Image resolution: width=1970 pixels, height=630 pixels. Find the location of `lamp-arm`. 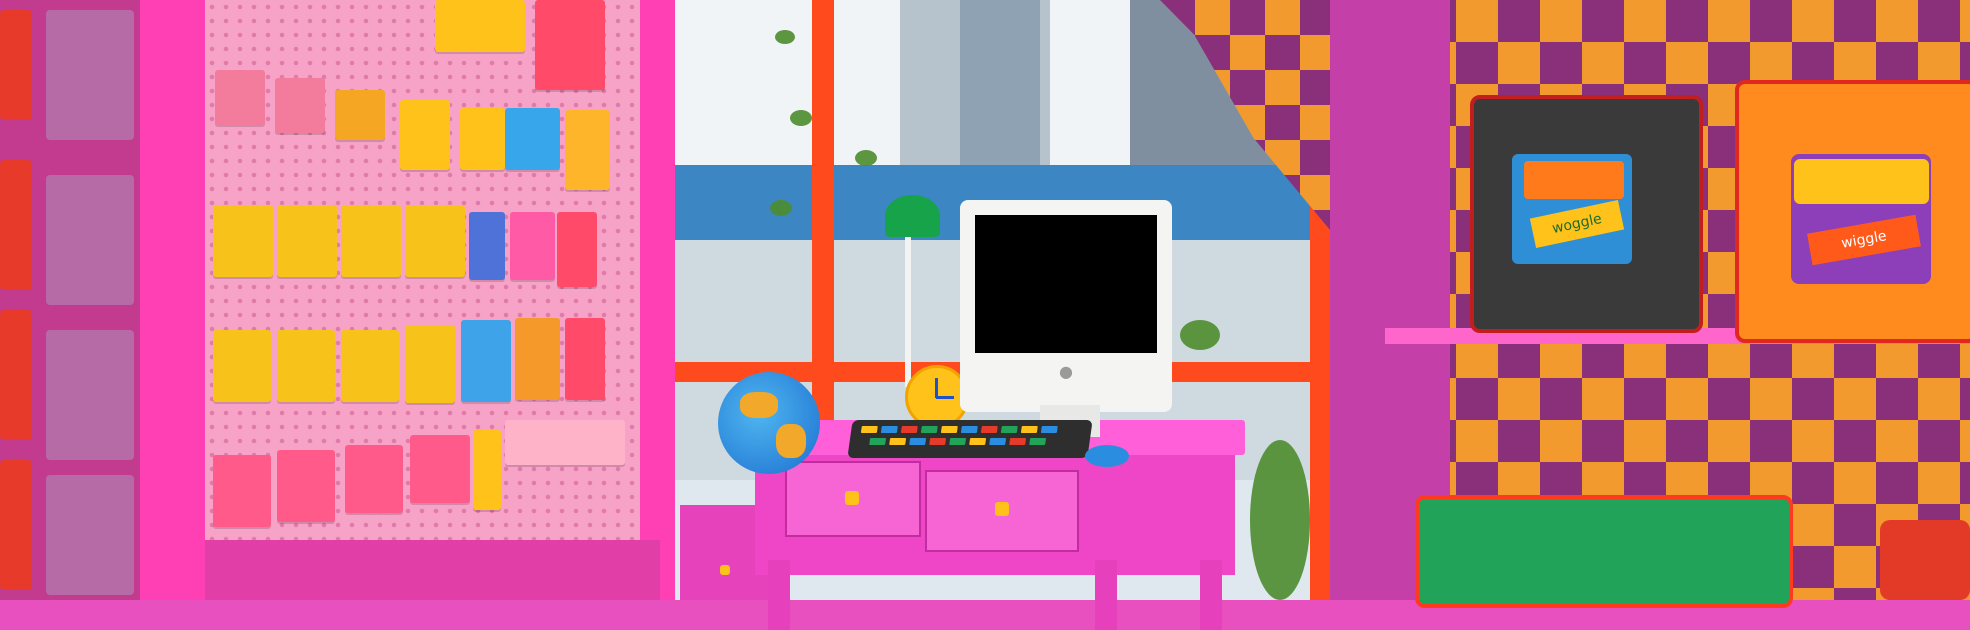

lamp-arm is located at coordinates (908, 312).